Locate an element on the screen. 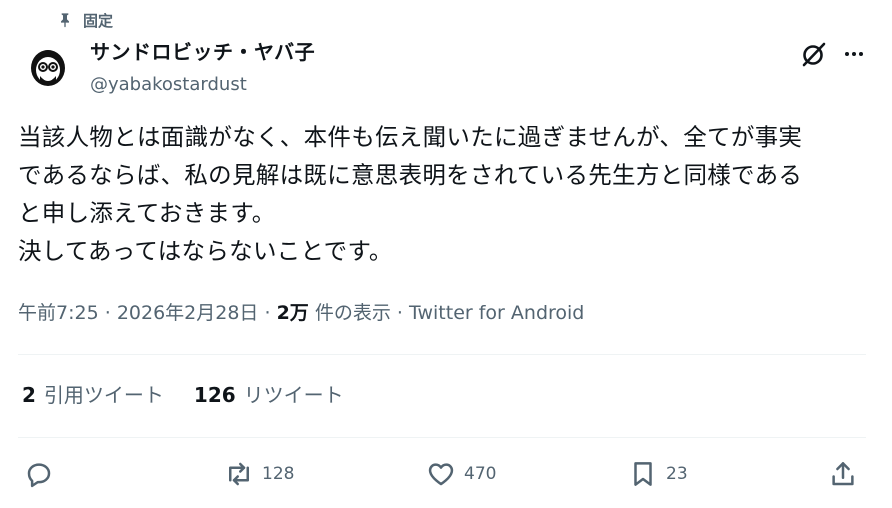 This screenshot has width=892, height=508. author-handle: @yabakostardust is located at coordinates (168, 85).